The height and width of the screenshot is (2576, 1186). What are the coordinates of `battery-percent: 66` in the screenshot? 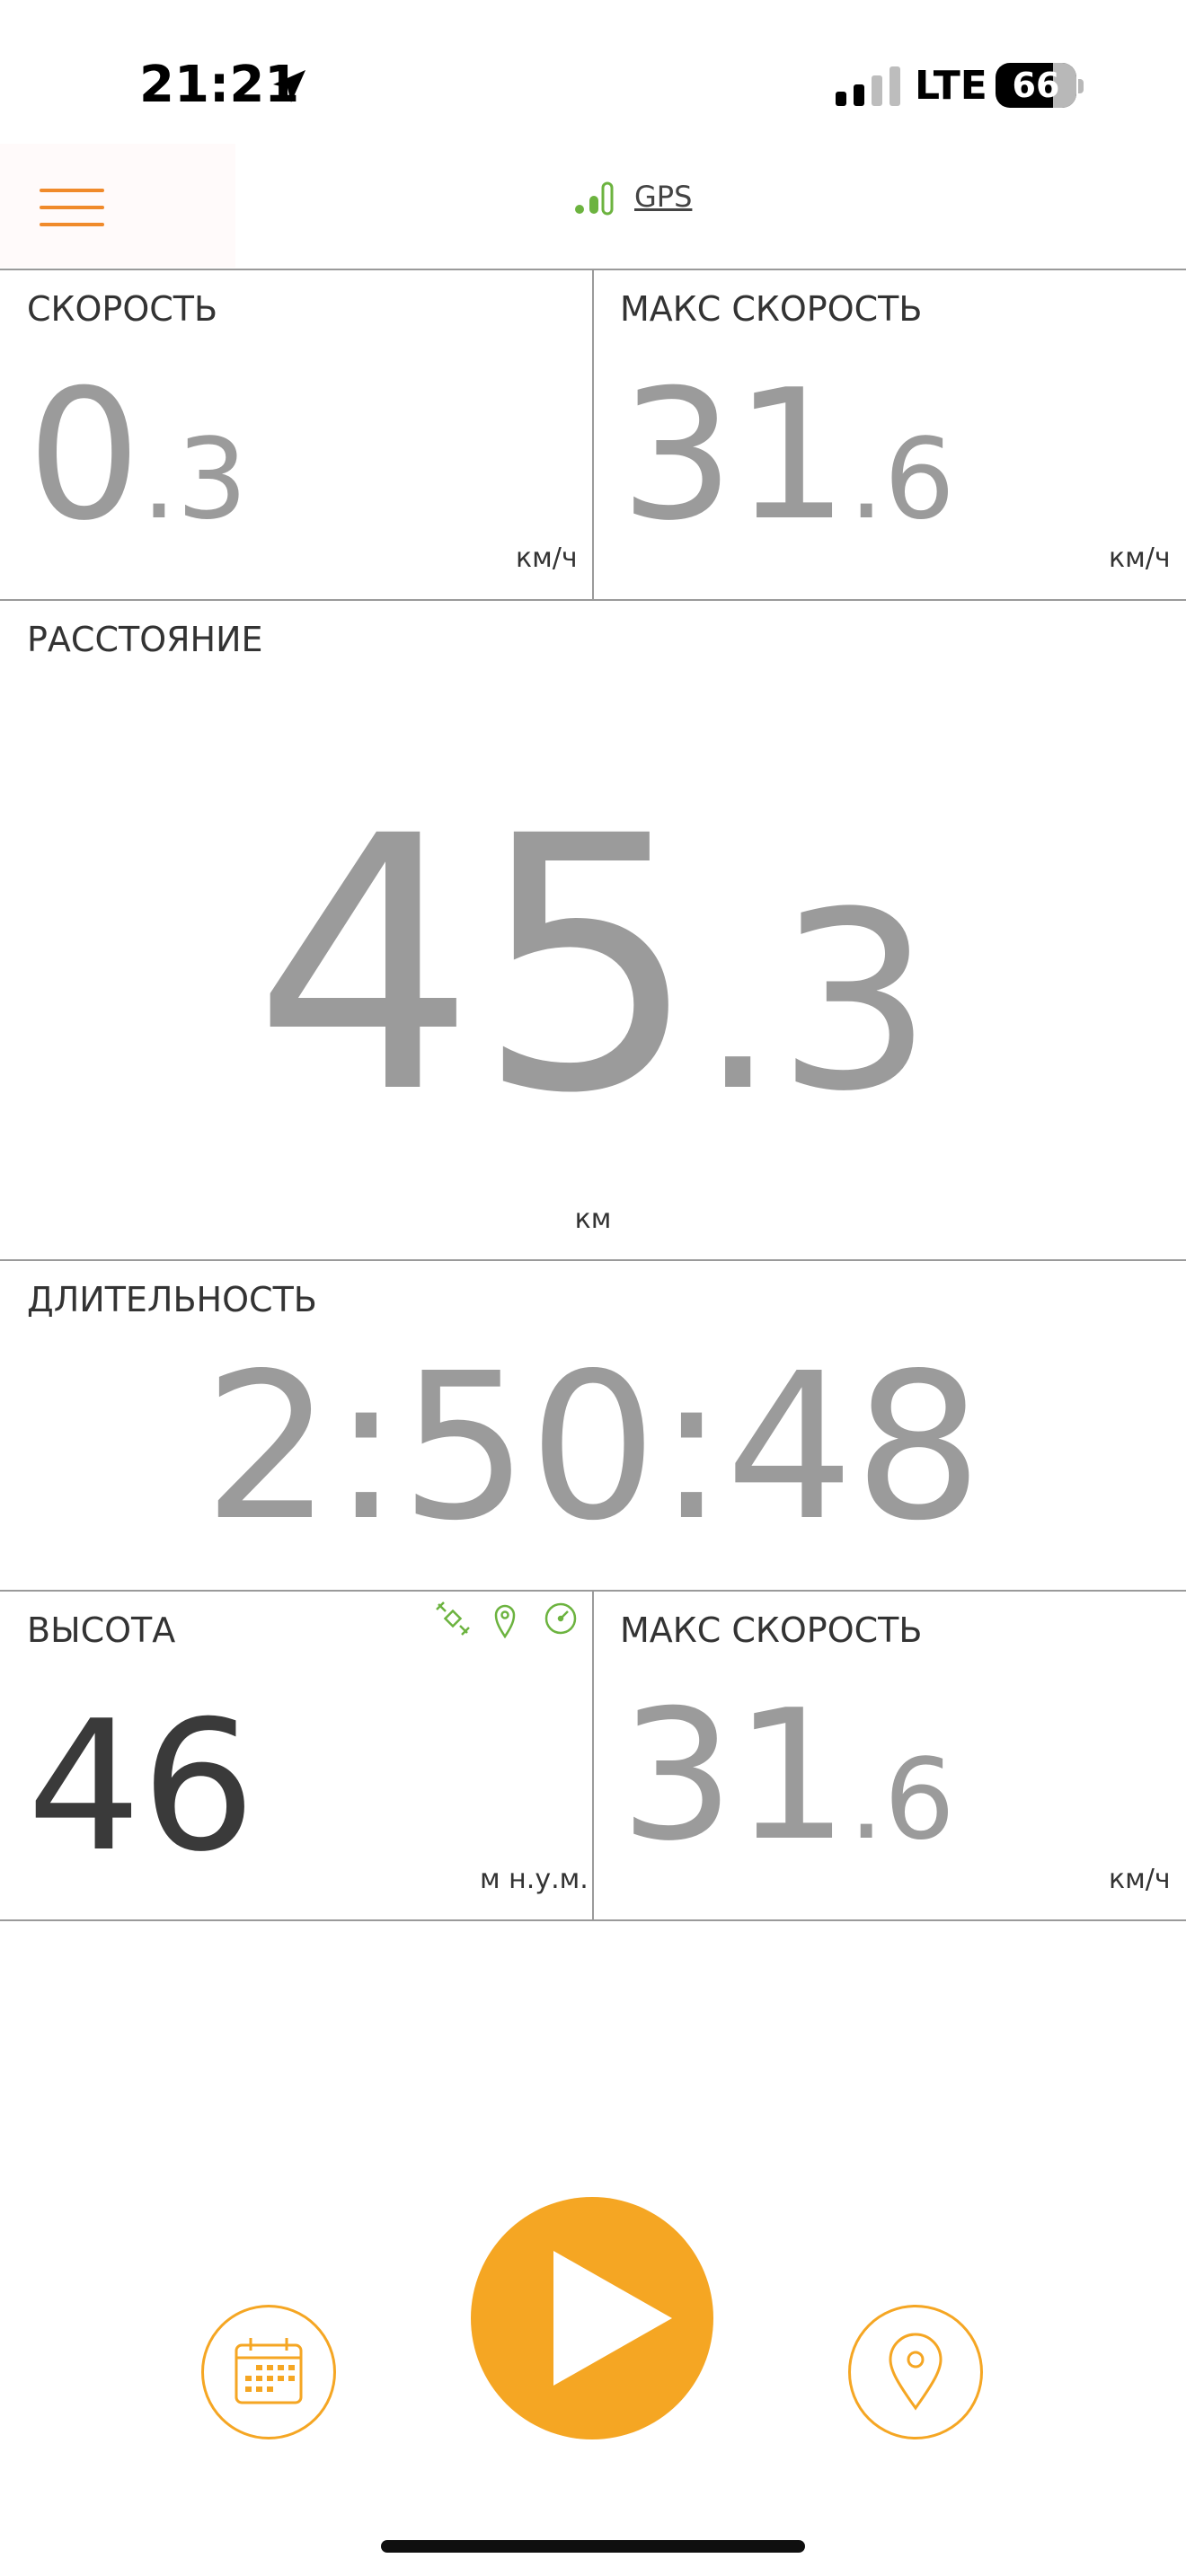 It's located at (1036, 85).